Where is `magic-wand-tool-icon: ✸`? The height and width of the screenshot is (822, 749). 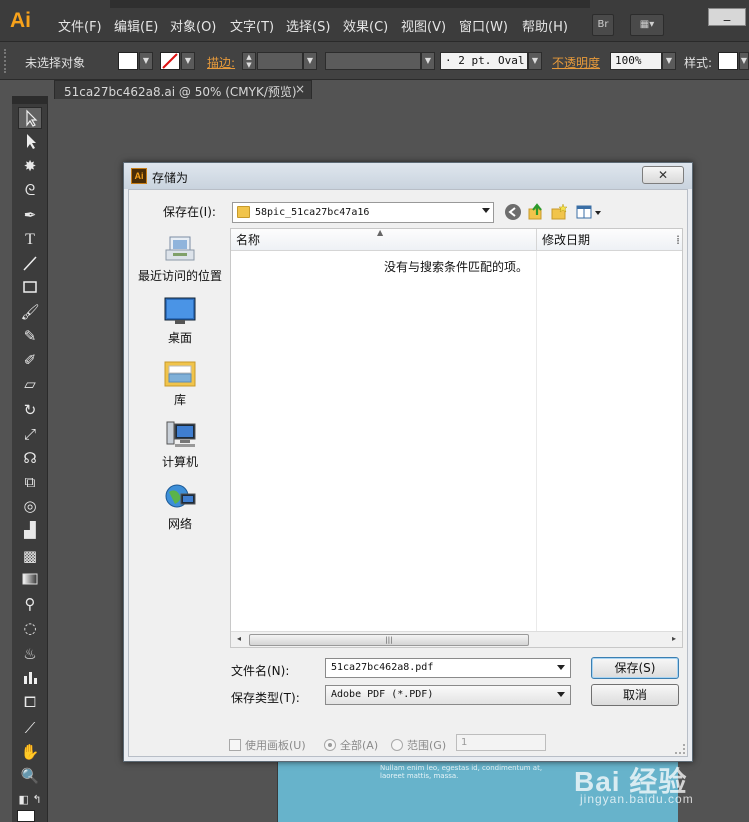
magic-wand-tool-icon: ✸ is located at coordinates (30, 166).